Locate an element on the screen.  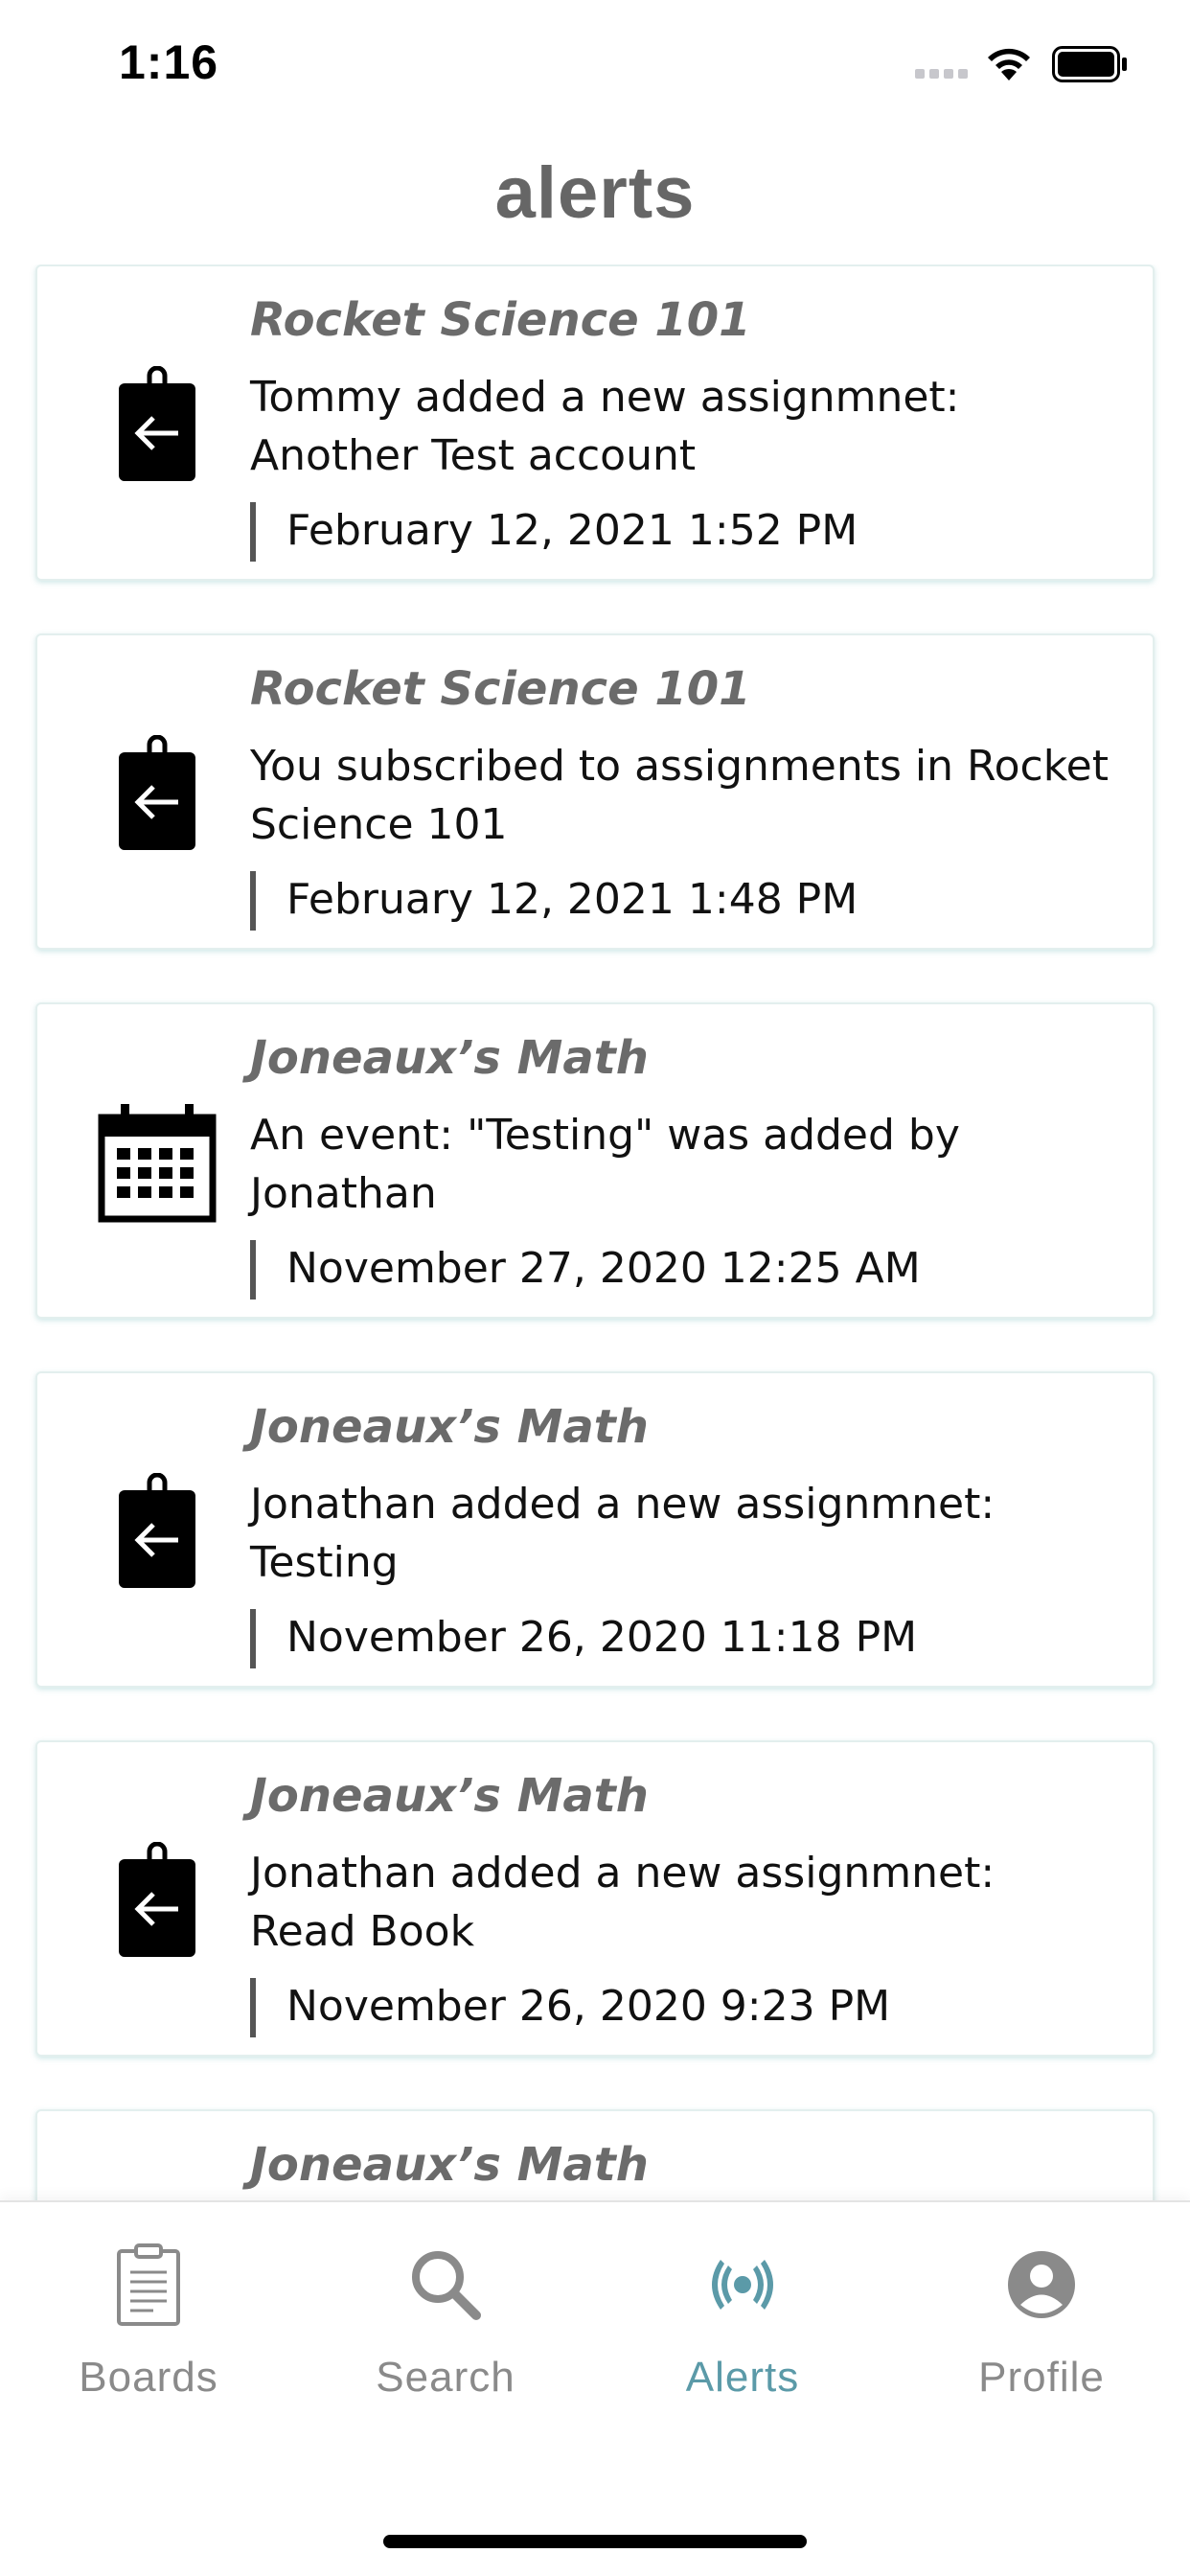
broadcast-icon is located at coordinates (743, 2285).